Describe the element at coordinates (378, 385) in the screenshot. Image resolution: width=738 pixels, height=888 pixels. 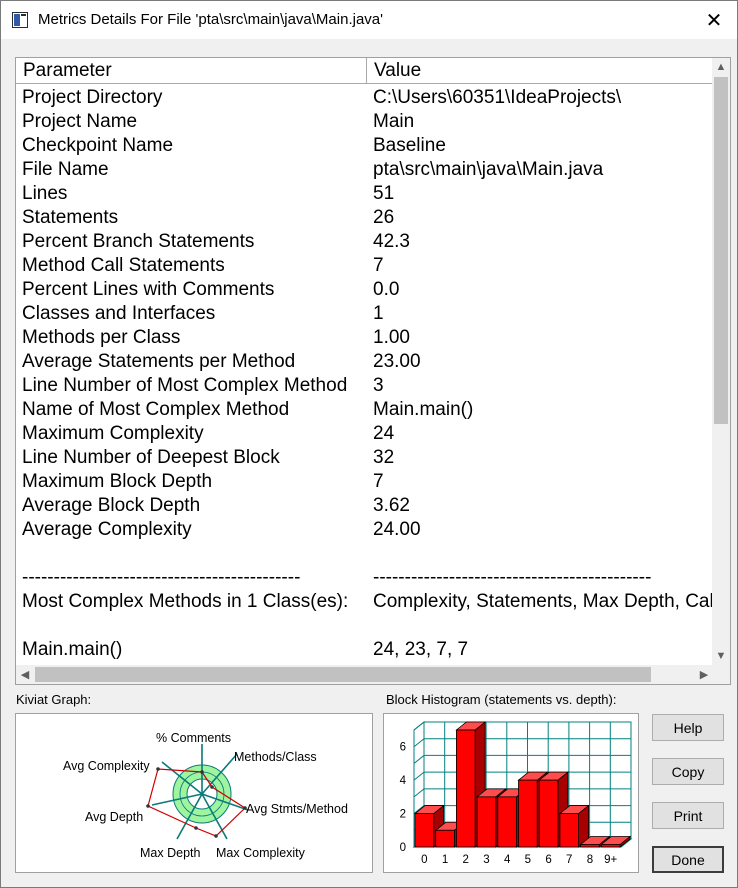
I see `value-cell: 3` at that location.